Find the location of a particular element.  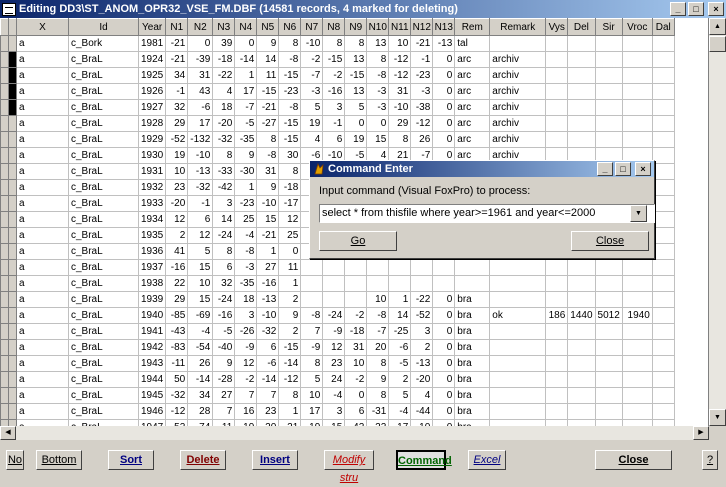

table-cell: -13 is located at coordinates (200, 171).